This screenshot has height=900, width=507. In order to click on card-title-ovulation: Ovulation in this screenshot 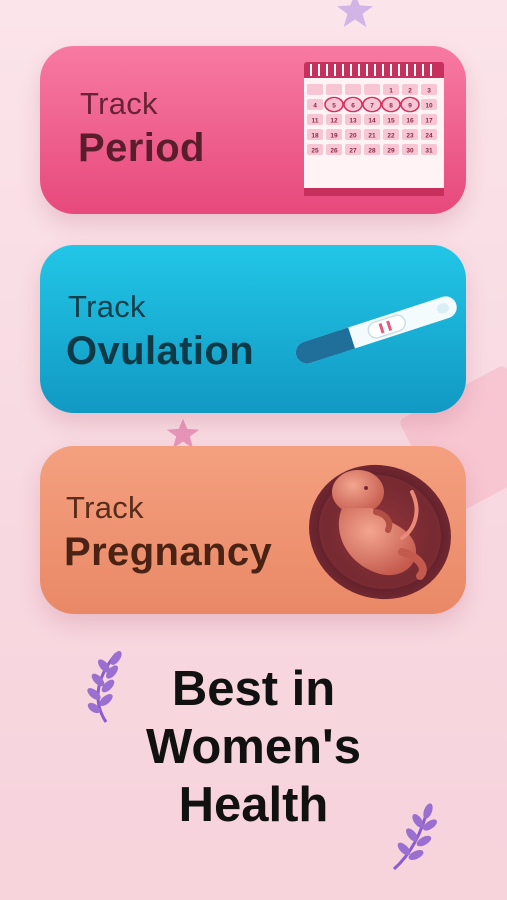, I will do `click(160, 351)`.